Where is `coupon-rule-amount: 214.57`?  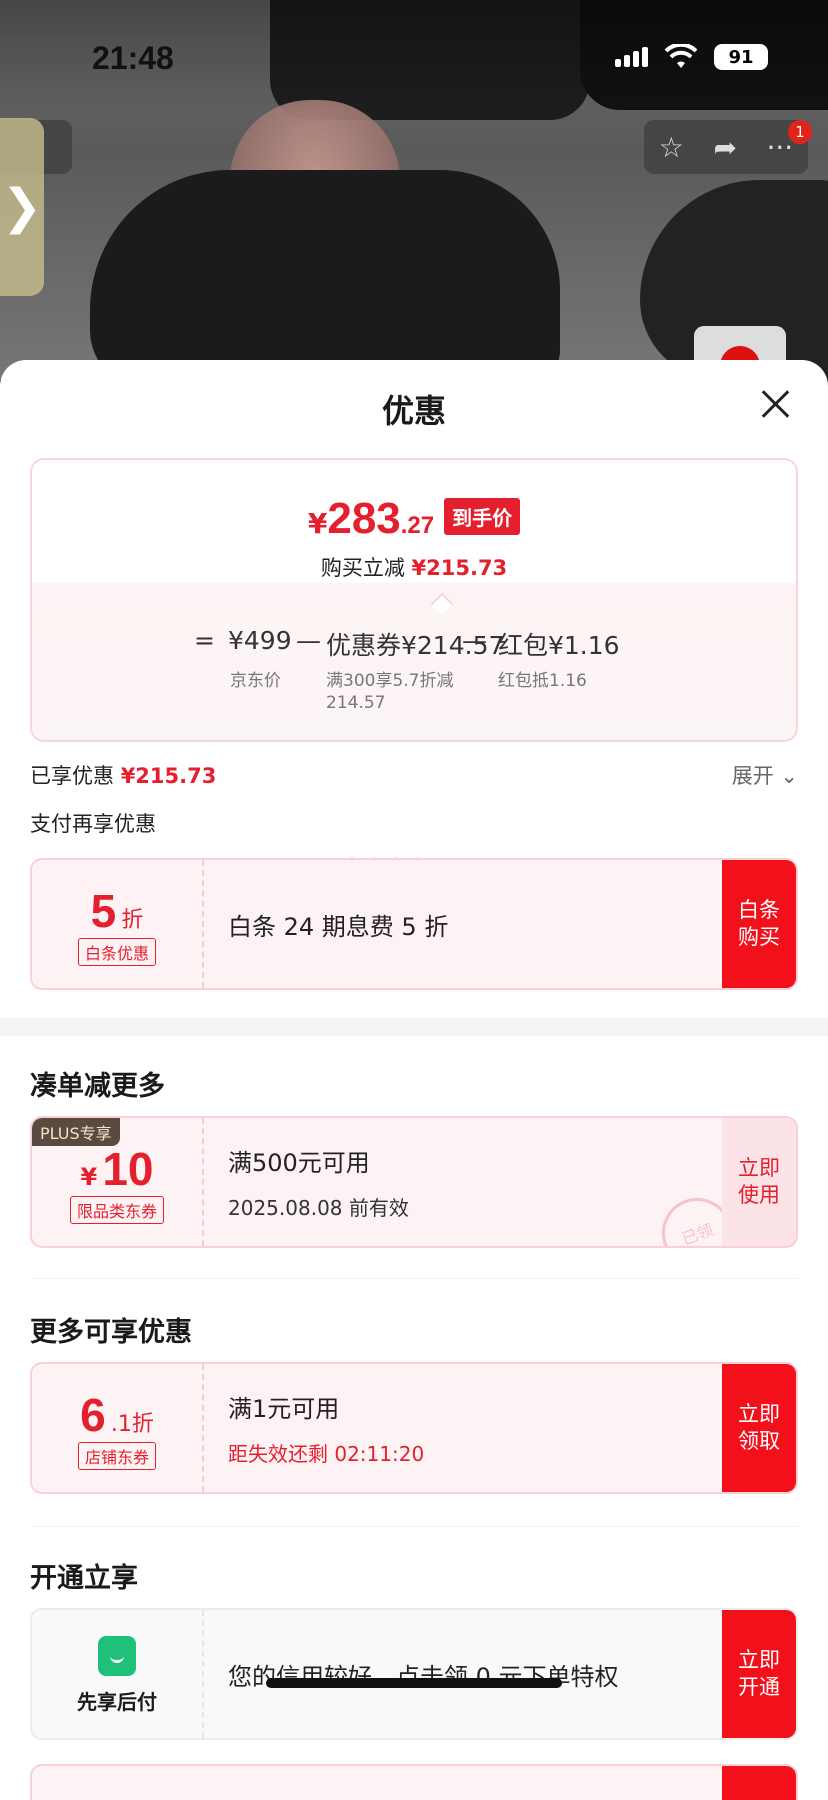 coupon-rule-amount: 214.57 is located at coordinates (356, 703).